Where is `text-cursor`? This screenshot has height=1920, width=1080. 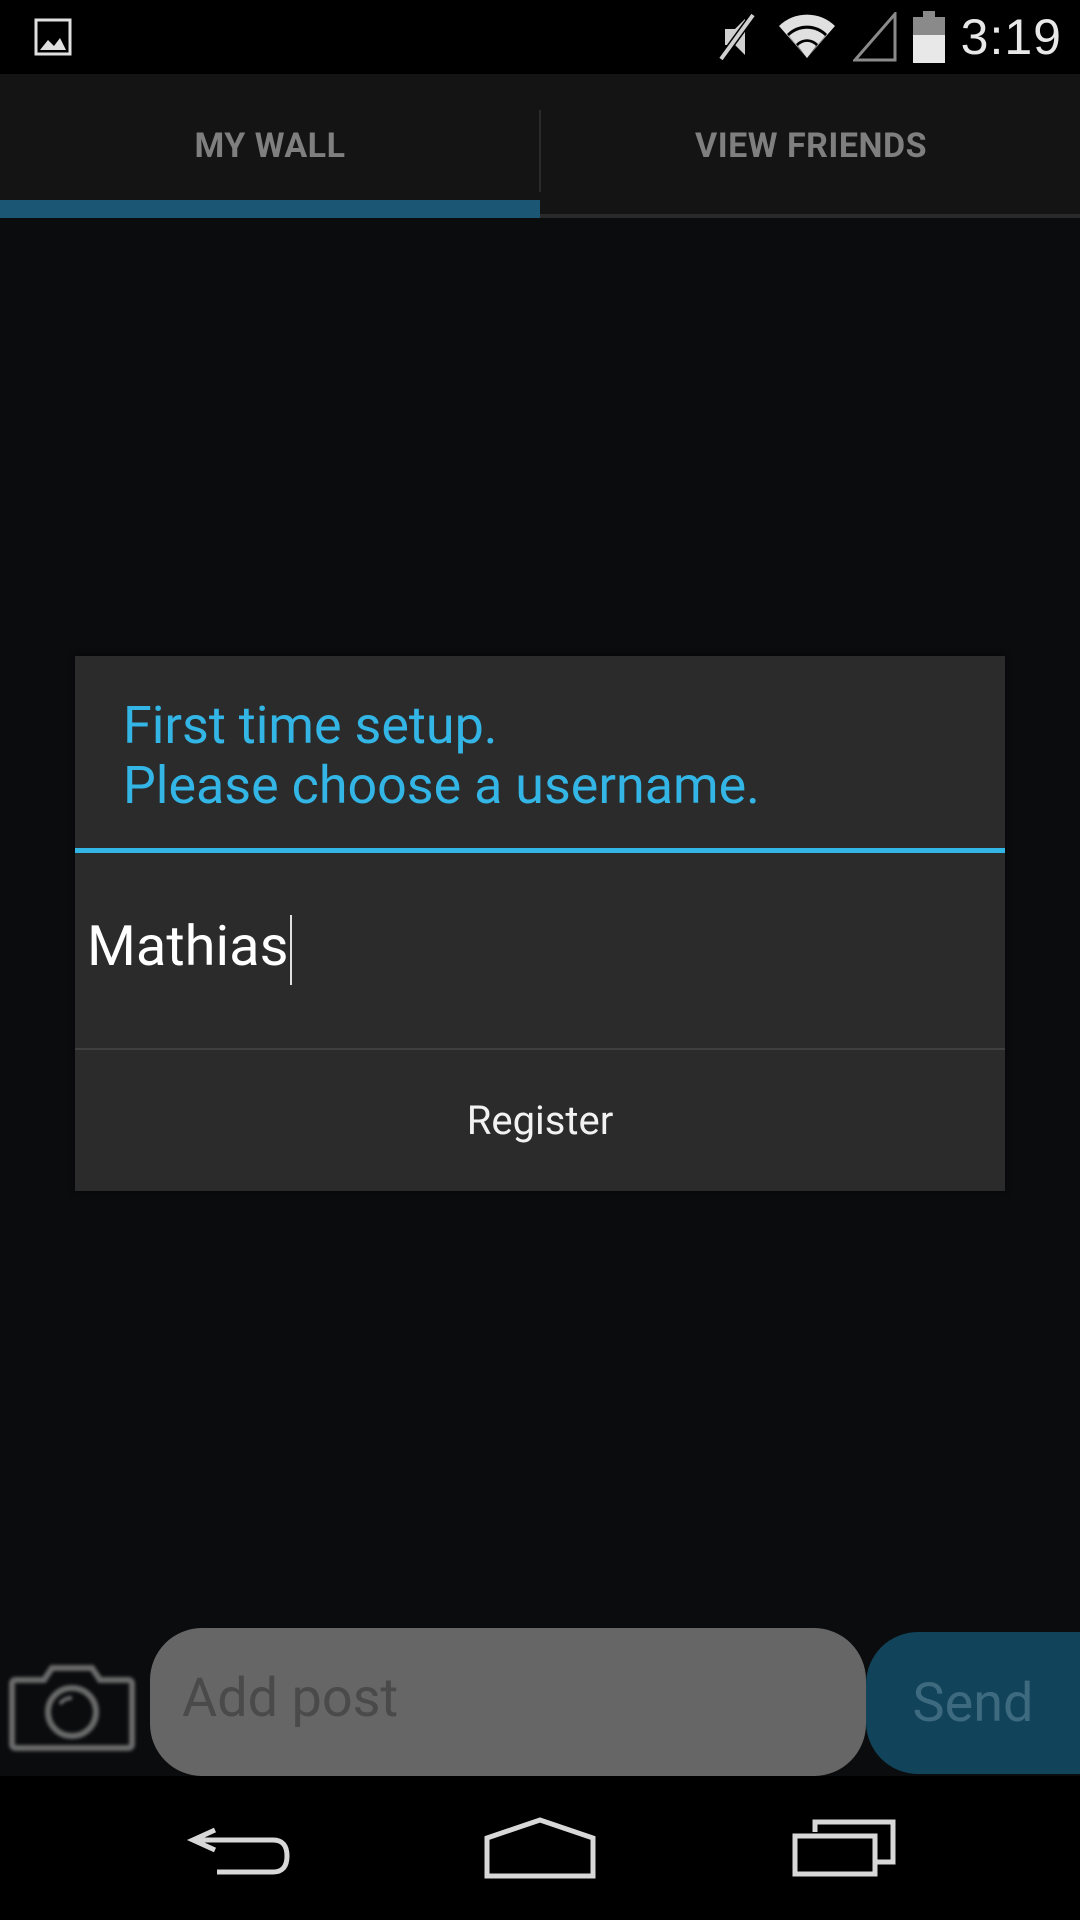 text-cursor is located at coordinates (290, 950).